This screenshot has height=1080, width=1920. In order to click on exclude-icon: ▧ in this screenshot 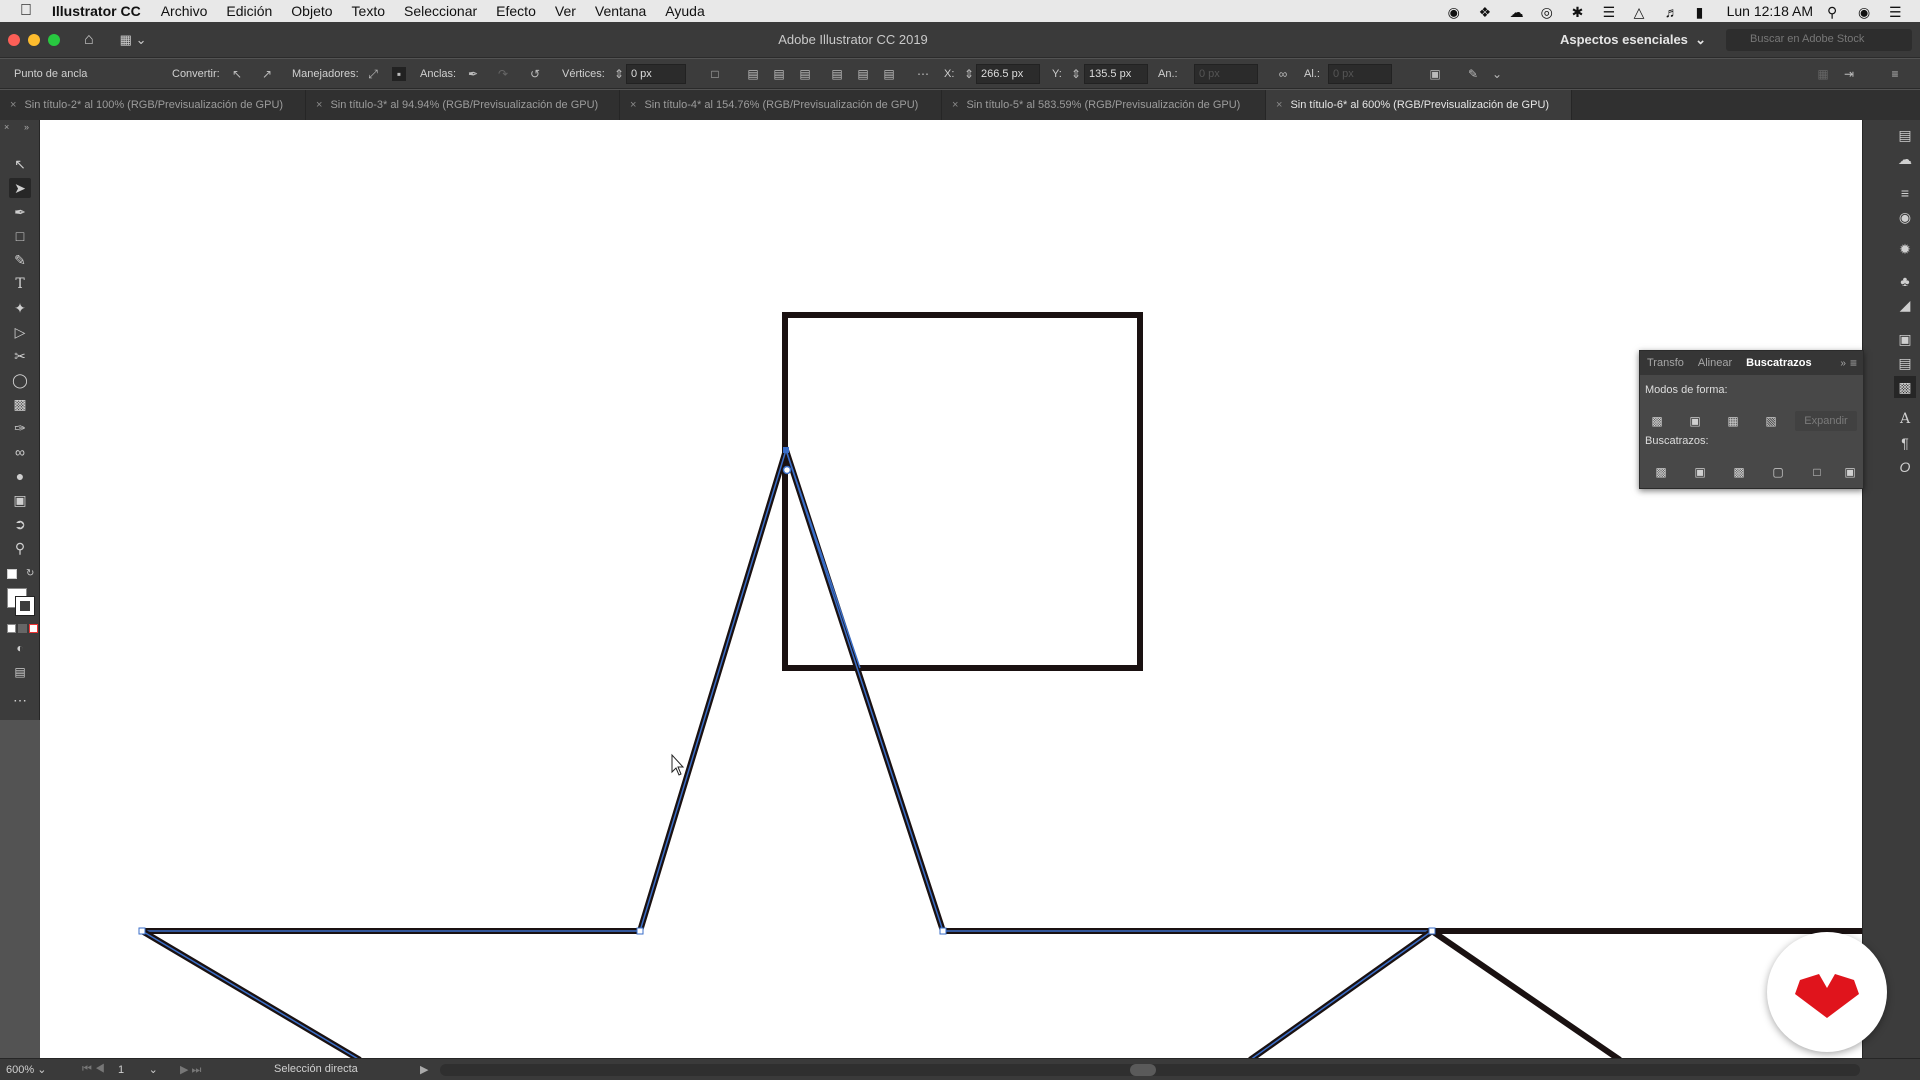, I will do `click(1771, 421)`.